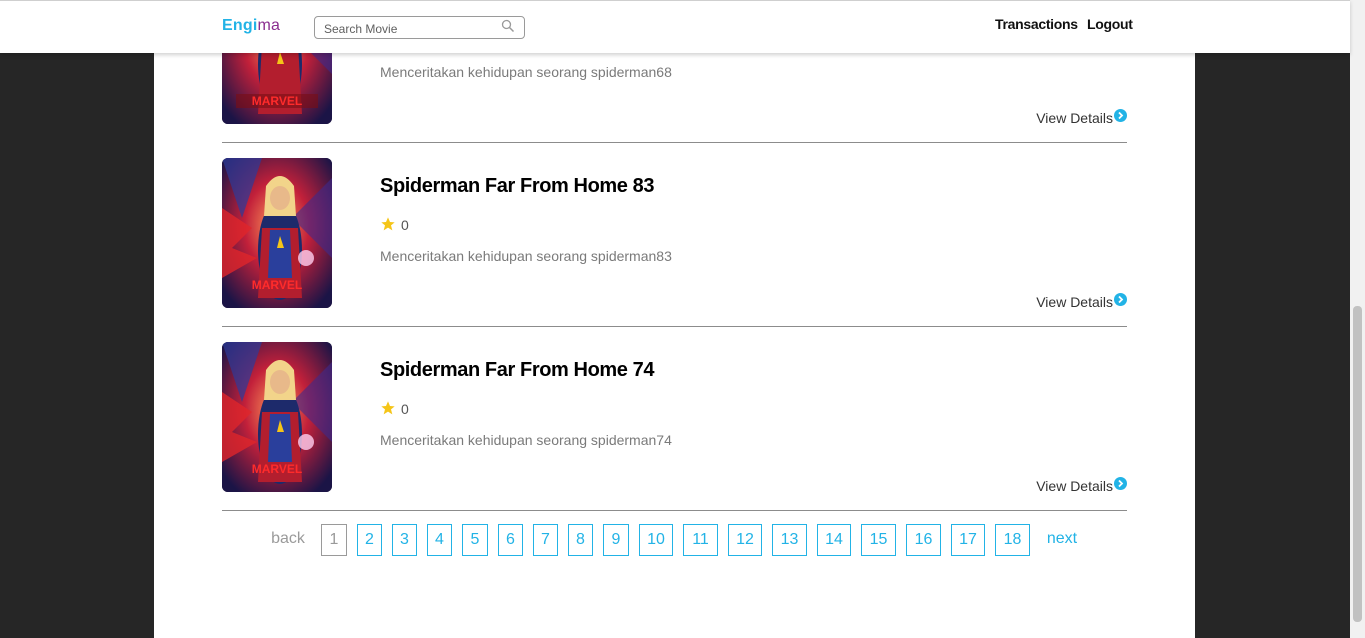 The width and height of the screenshot is (1365, 638). Describe the element at coordinates (269, 25) in the screenshot. I see `logo-part-2: ma` at that location.